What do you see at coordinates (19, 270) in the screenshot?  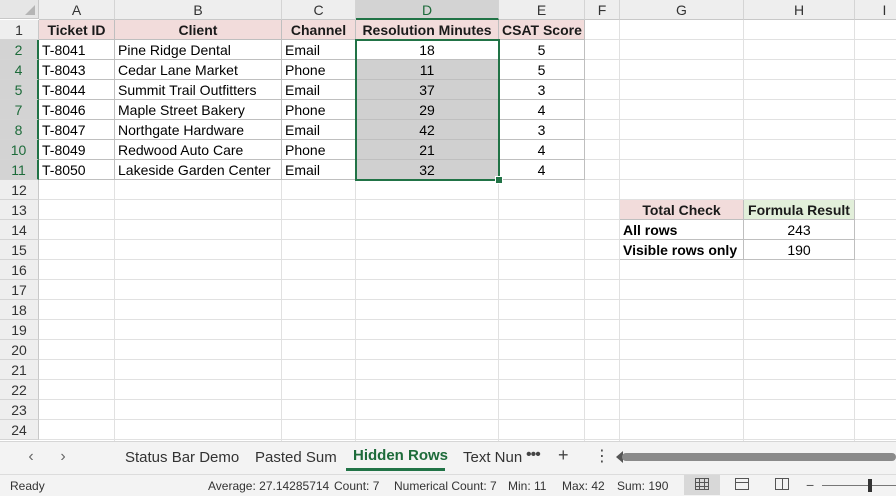 I see `row-header-16: 16` at bounding box center [19, 270].